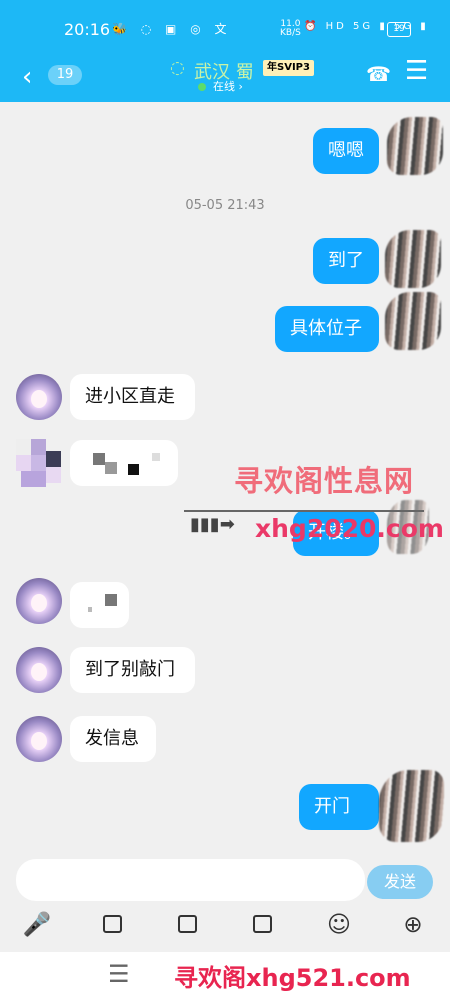 The image size is (450, 1000). I want to click on watermark-title: 寻欢阁性息网, so click(324, 481).